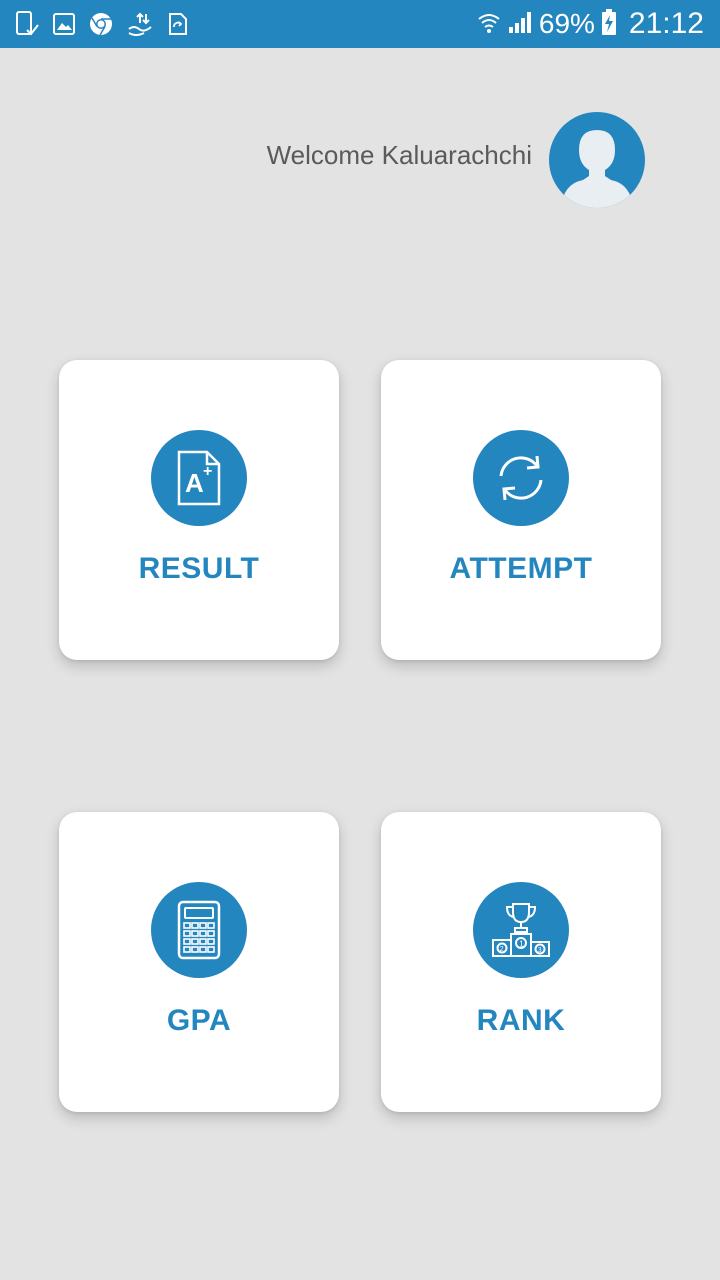  What do you see at coordinates (597, 160) in the screenshot?
I see `user-avatar-icon` at bounding box center [597, 160].